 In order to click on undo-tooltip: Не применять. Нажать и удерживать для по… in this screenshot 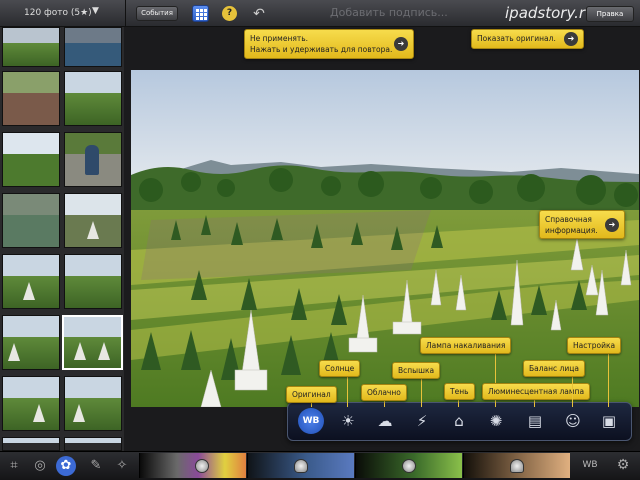, I will do `click(329, 44)`.